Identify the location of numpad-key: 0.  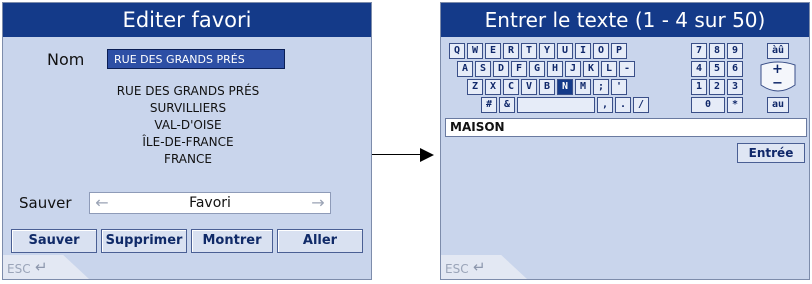
(708, 105).